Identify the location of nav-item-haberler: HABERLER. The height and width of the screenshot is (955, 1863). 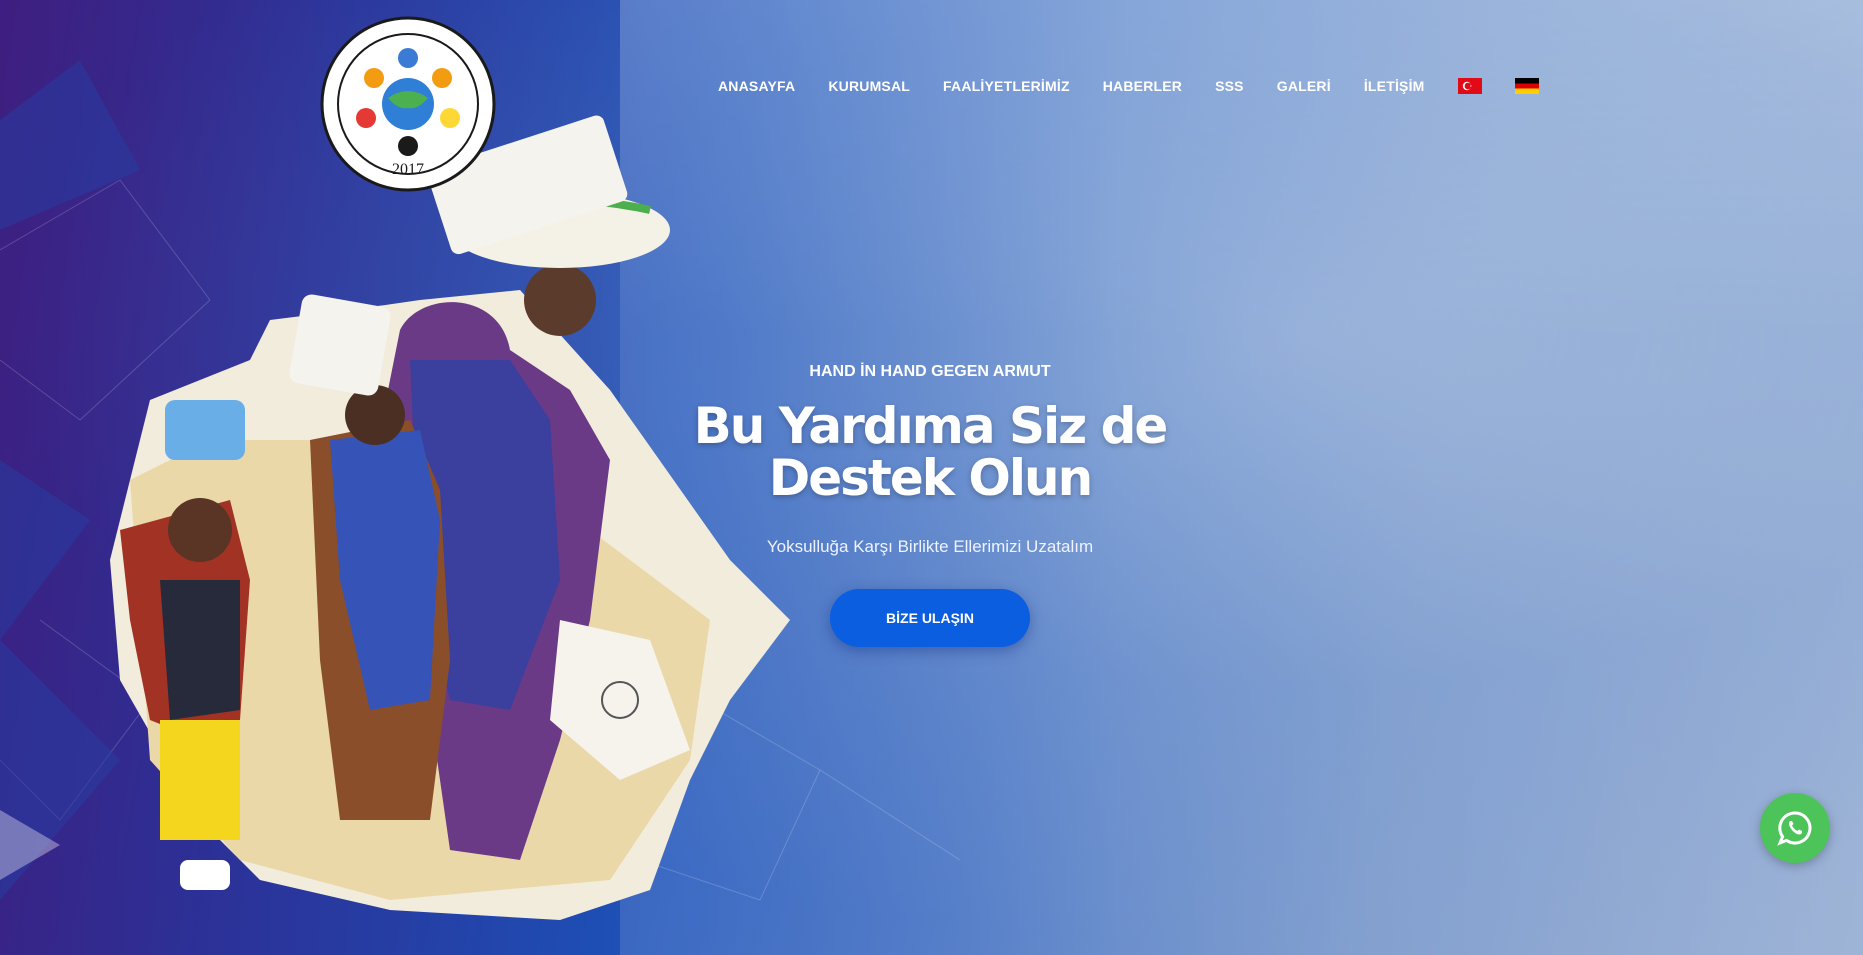
(1142, 86).